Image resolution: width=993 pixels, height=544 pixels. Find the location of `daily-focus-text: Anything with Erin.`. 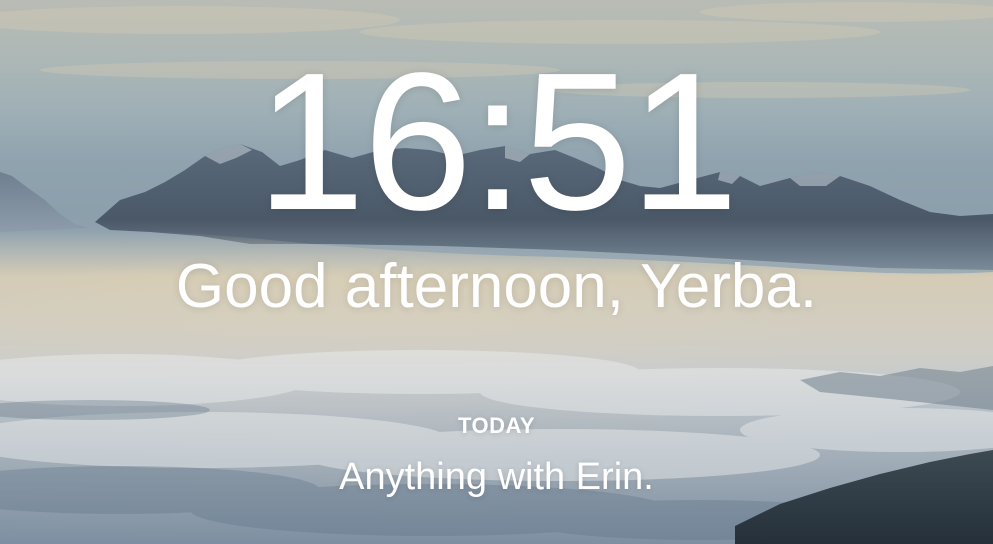

daily-focus-text: Anything with Erin. is located at coordinates (496, 477).